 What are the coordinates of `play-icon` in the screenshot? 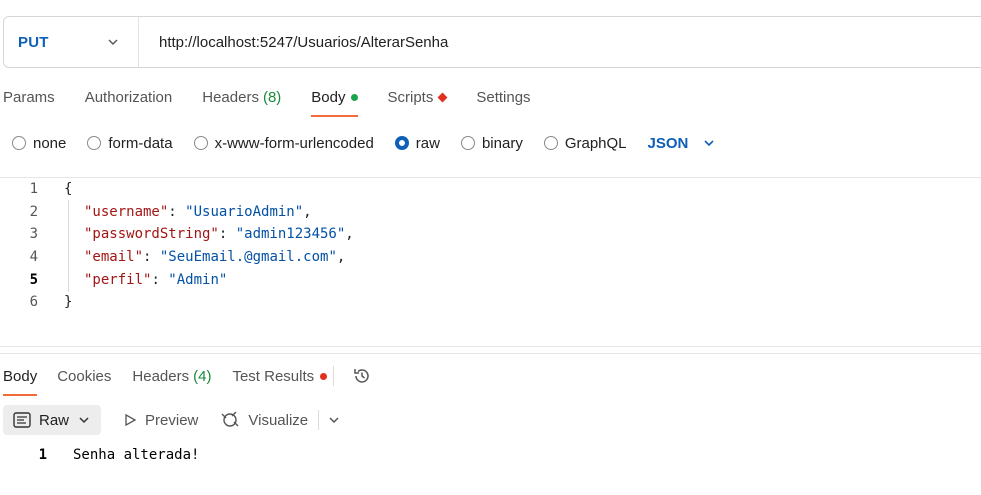 It's located at (131, 420).